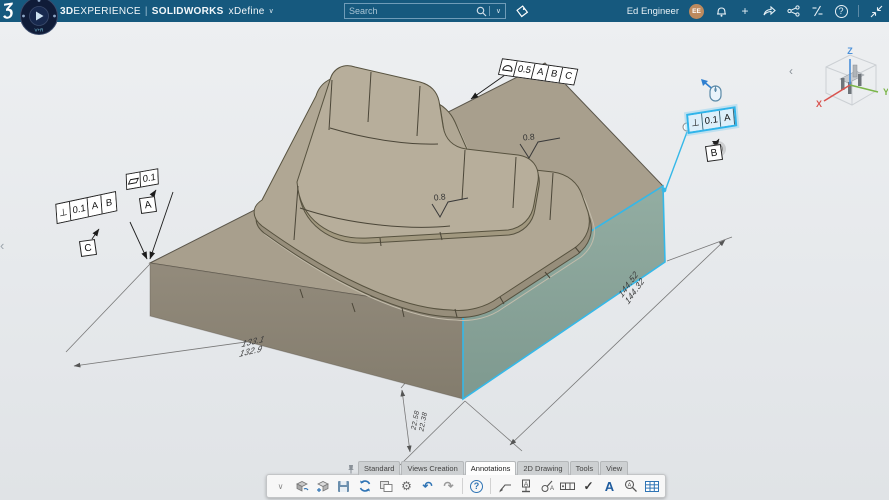 This screenshot has width=889, height=500. I want to click on tag-button, so click(522, 11).